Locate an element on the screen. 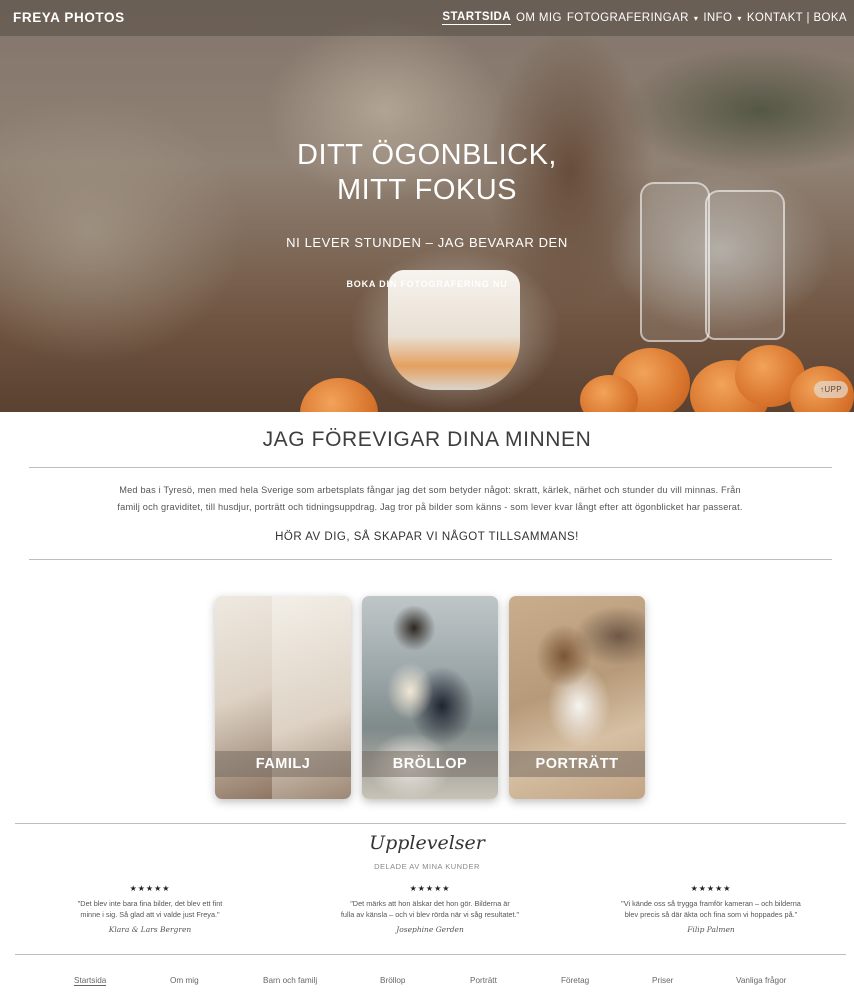 The height and width of the screenshot is (1000, 854). hero-title-line-2: MITT FOKUS is located at coordinates (427, 190).